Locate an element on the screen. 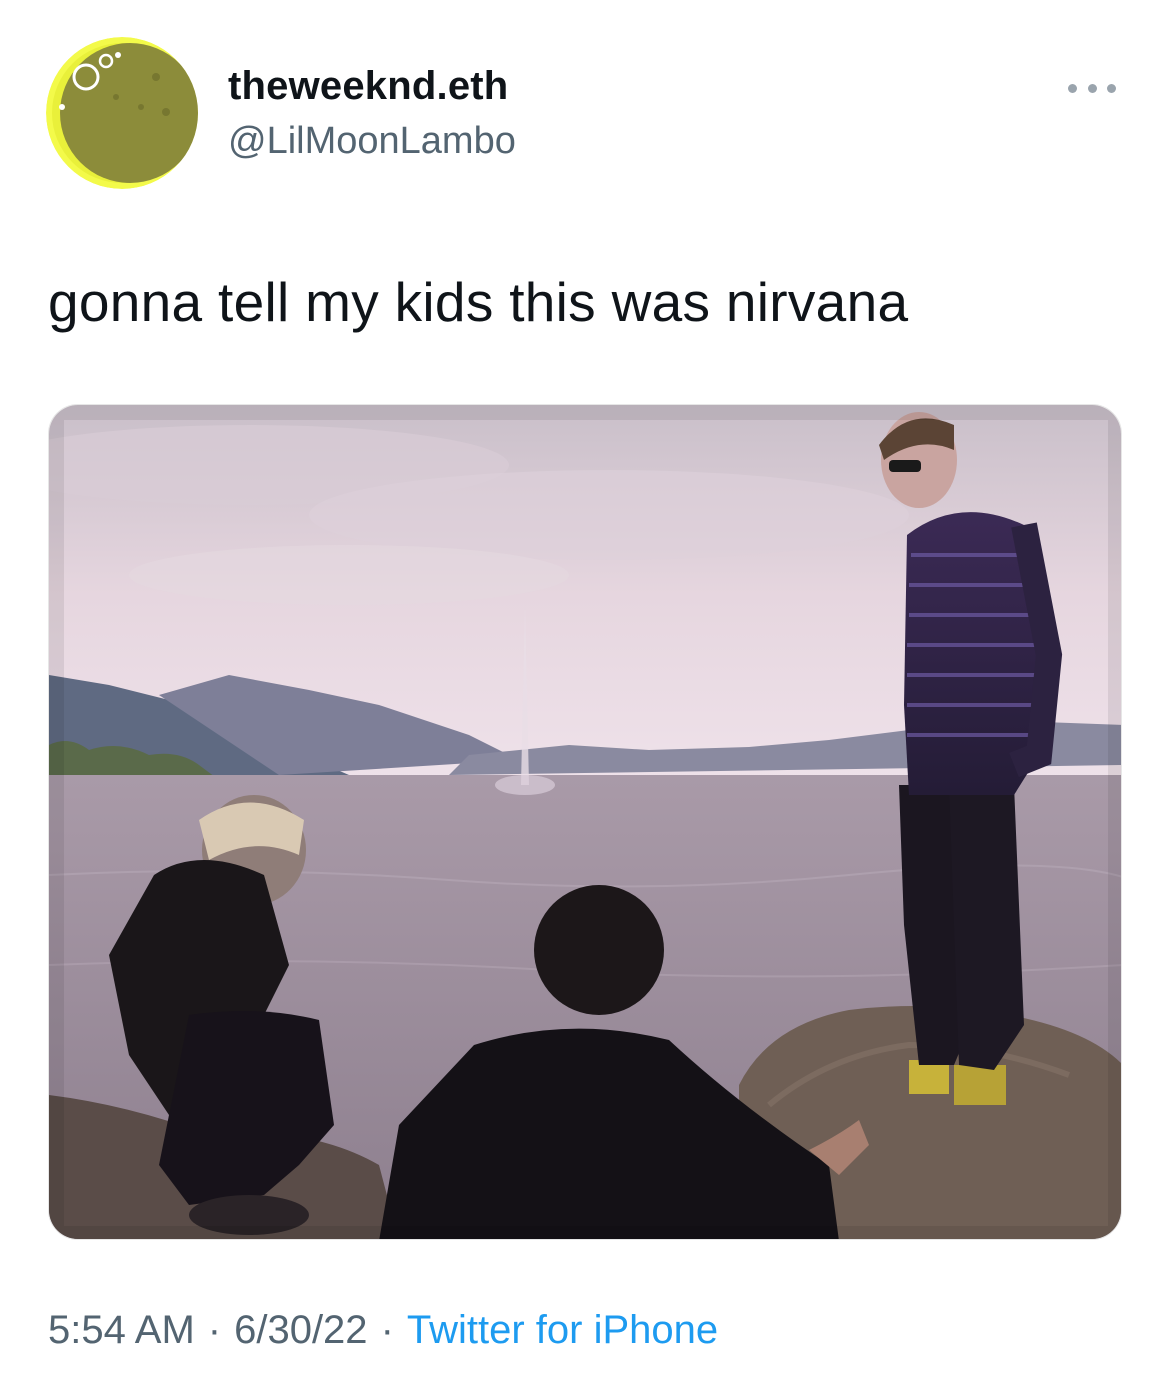 This screenshot has height=1390, width=1170. more-dots-icon is located at coordinates (1072, 88).